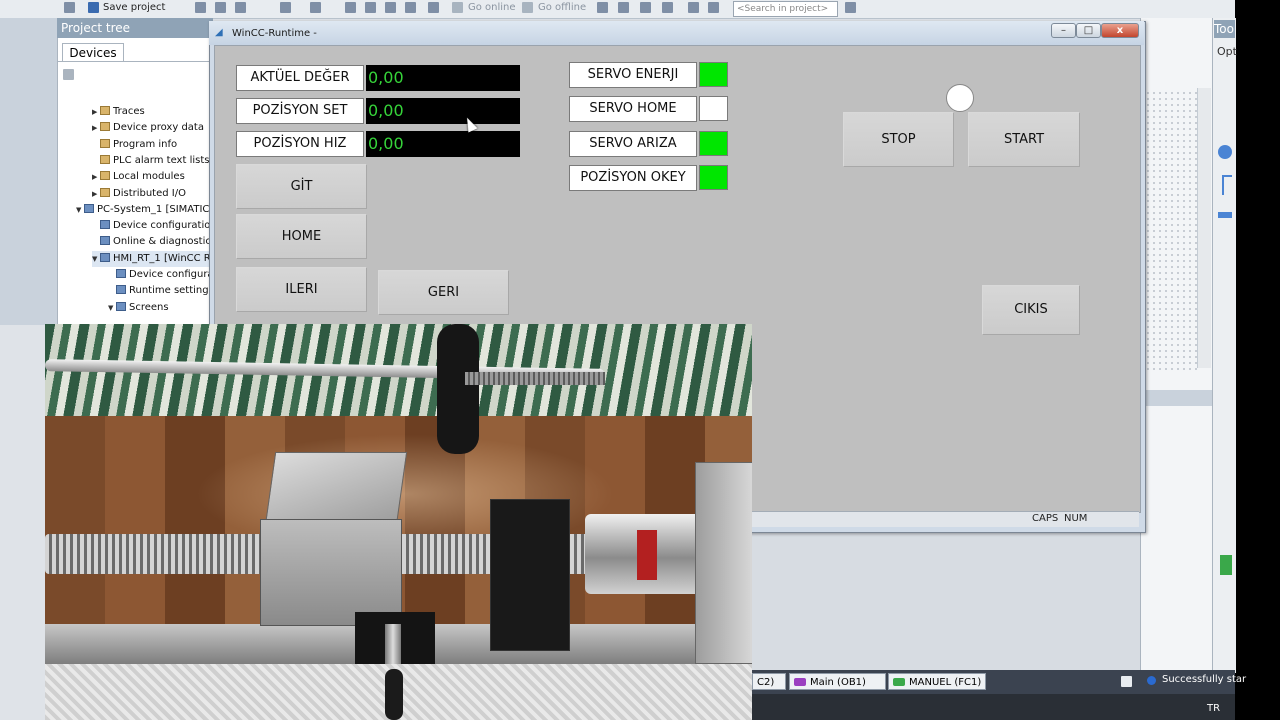  What do you see at coordinates (898, 139) in the screenshot?
I see `stop-button: STOP` at bounding box center [898, 139].